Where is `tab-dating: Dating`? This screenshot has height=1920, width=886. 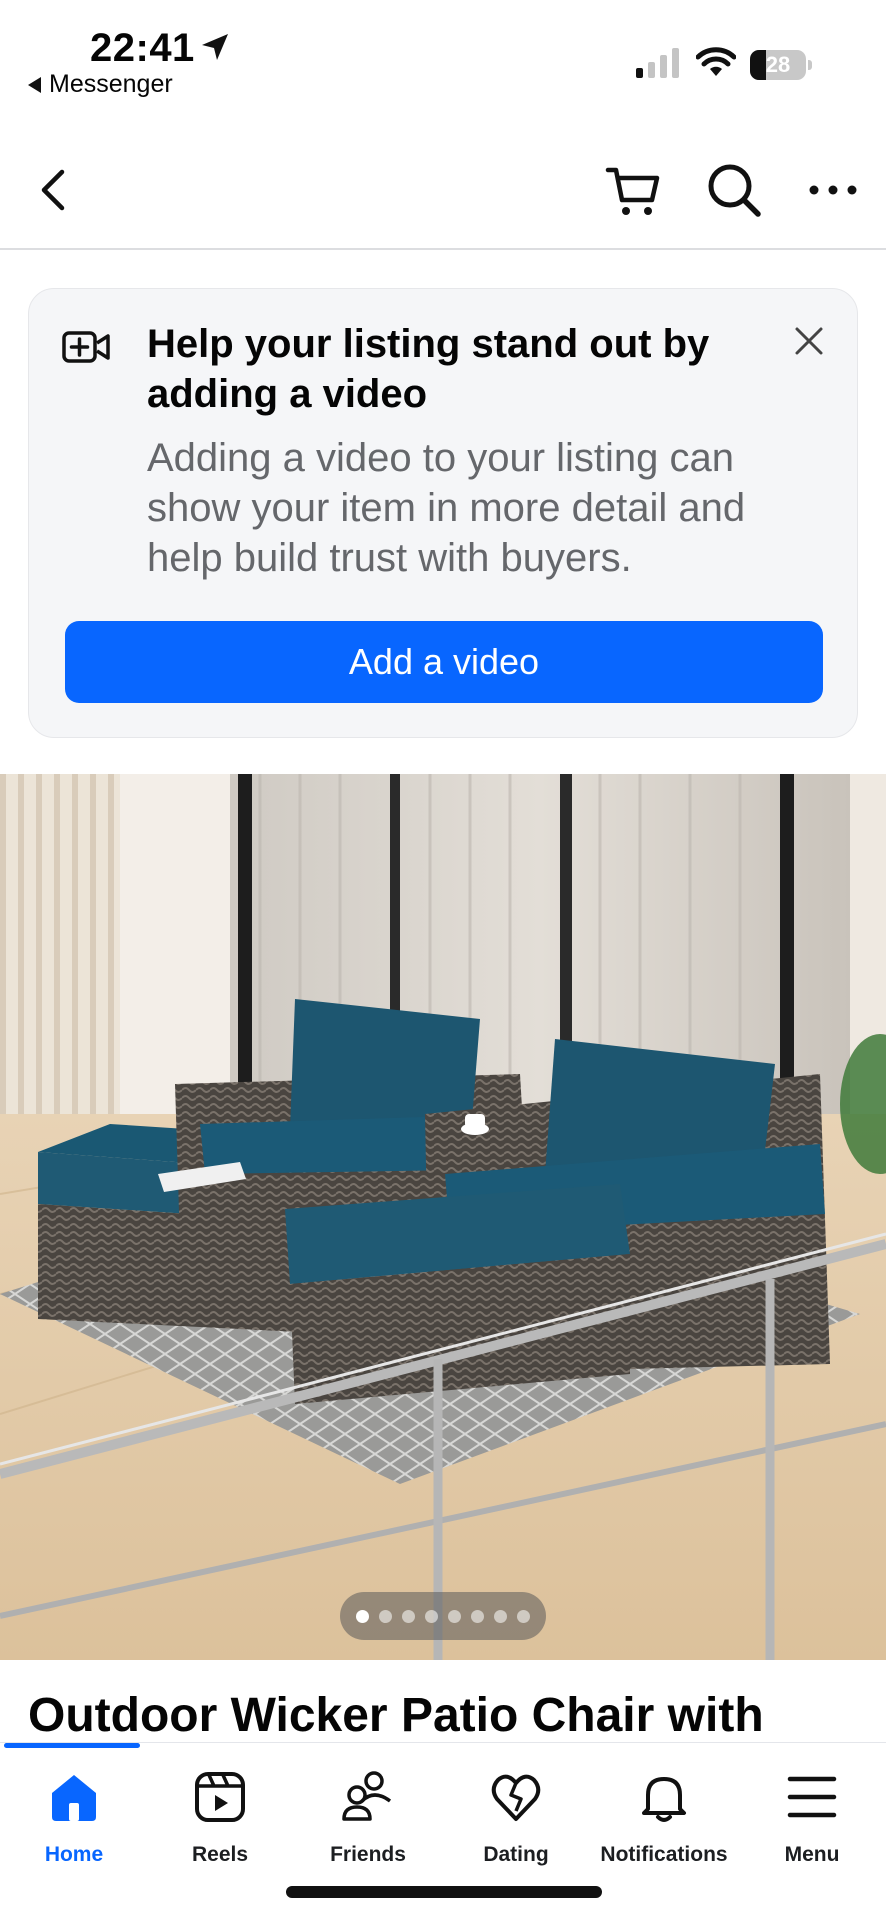 tab-dating: Dating is located at coordinates (516, 1824).